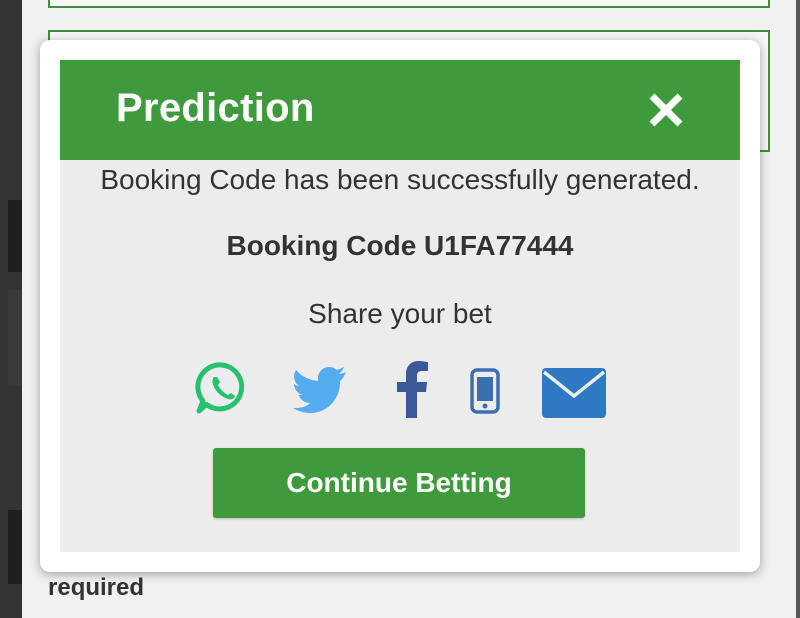 The width and height of the screenshot is (800, 618). What do you see at coordinates (412, 389) in the screenshot?
I see `facebook-icon` at bounding box center [412, 389].